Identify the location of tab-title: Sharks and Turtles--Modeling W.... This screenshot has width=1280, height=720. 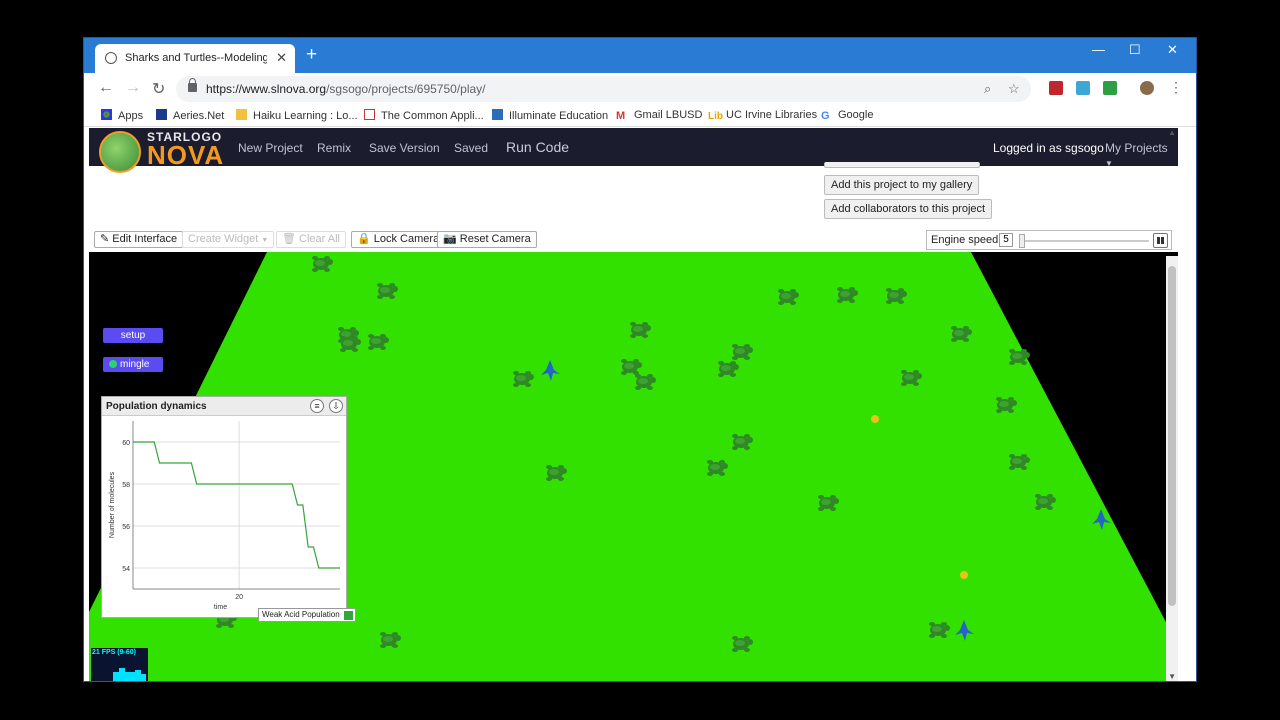
(196, 58).